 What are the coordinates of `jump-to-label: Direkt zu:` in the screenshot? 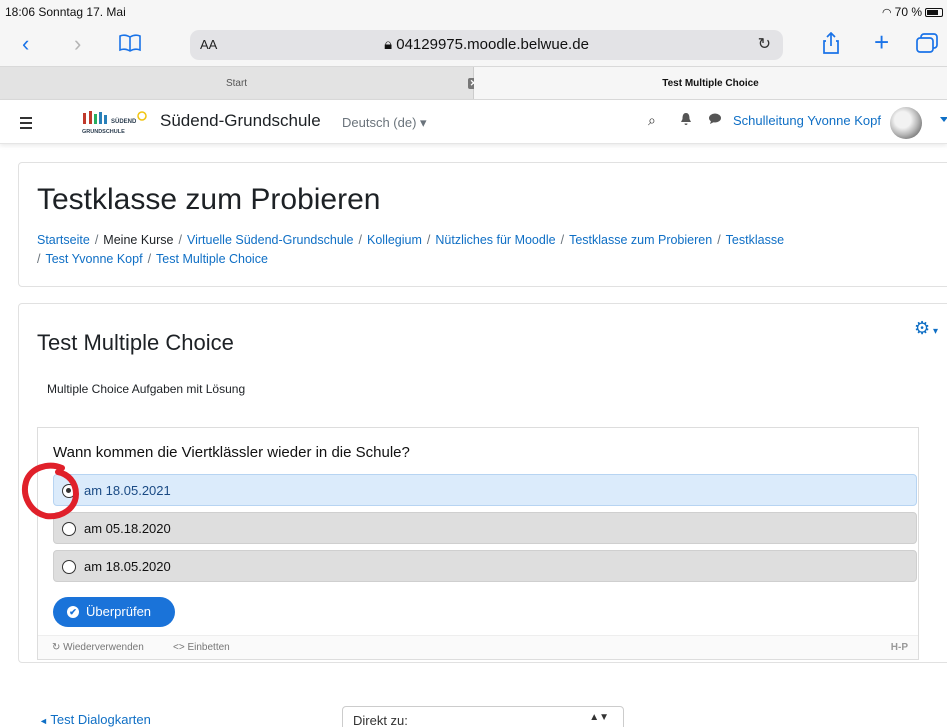 It's located at (380, 720).